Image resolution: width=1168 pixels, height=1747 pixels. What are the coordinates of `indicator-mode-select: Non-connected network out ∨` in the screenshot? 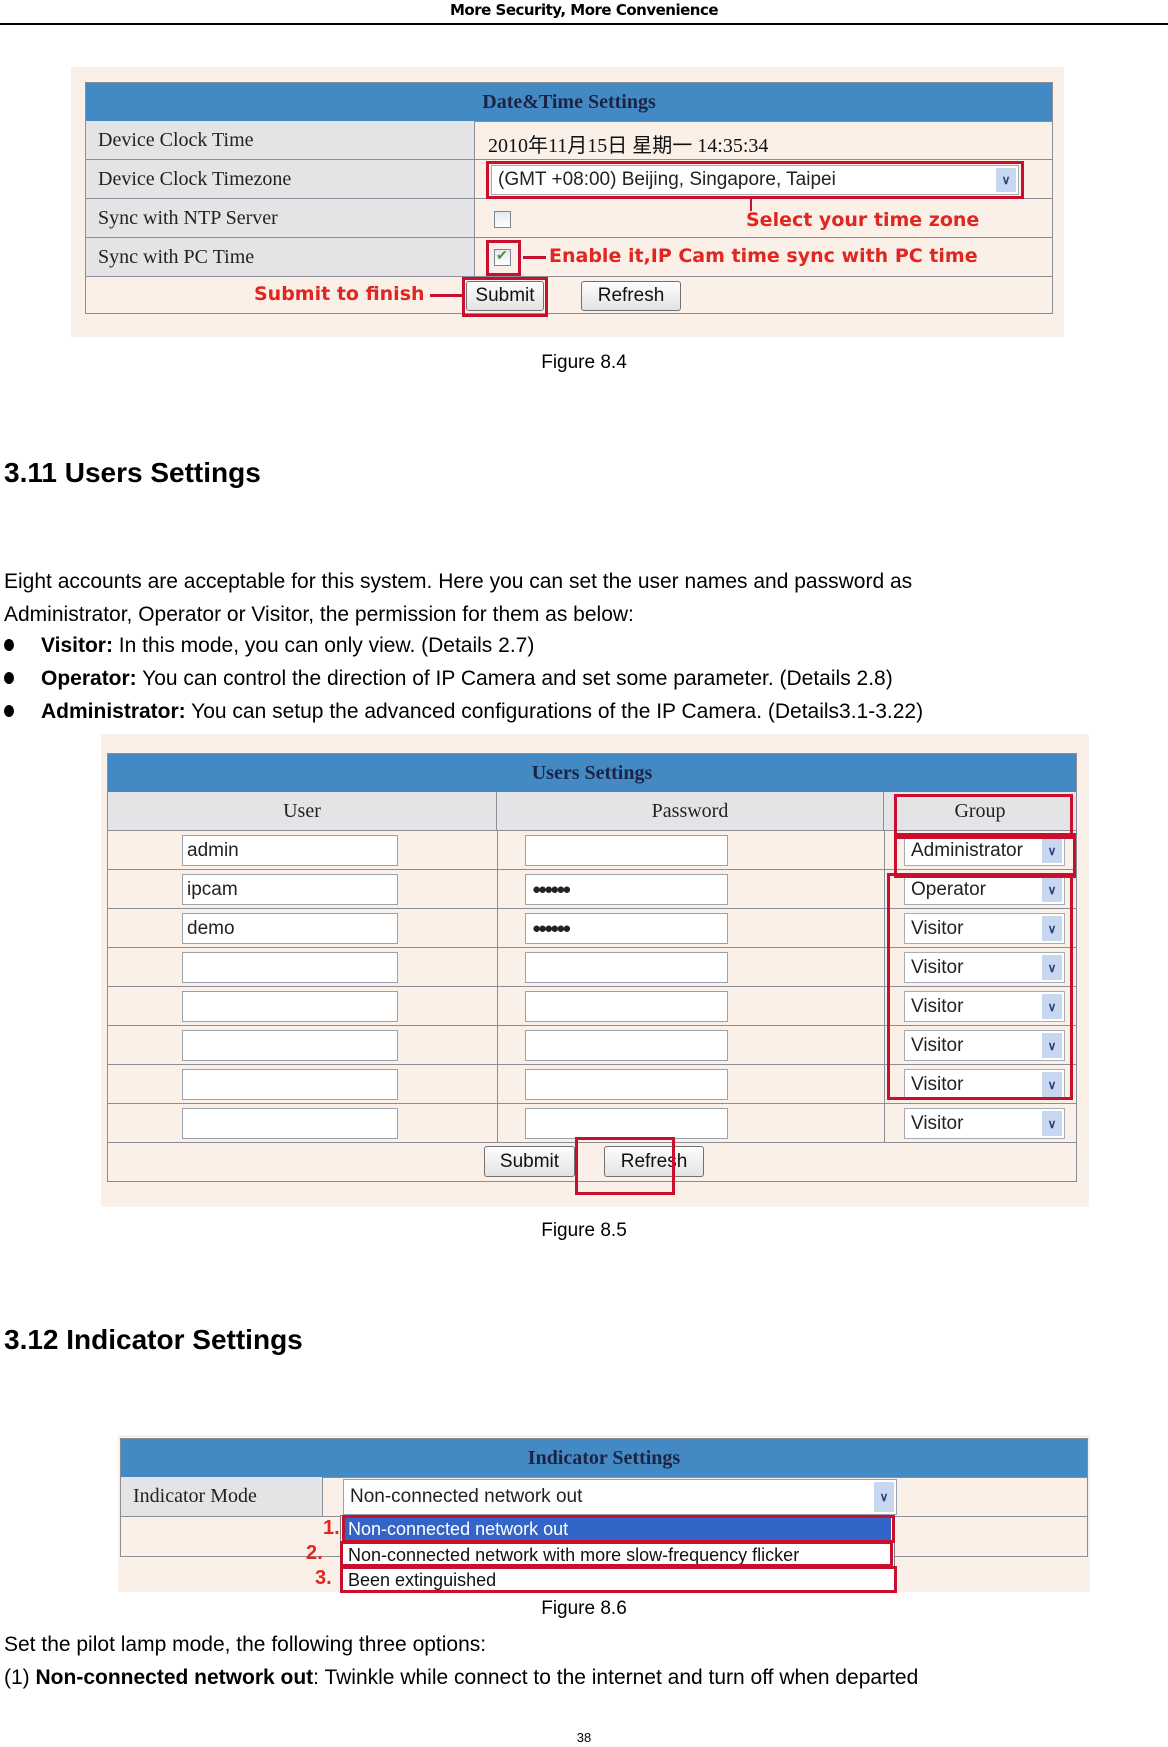 It's located at (620, 1497).